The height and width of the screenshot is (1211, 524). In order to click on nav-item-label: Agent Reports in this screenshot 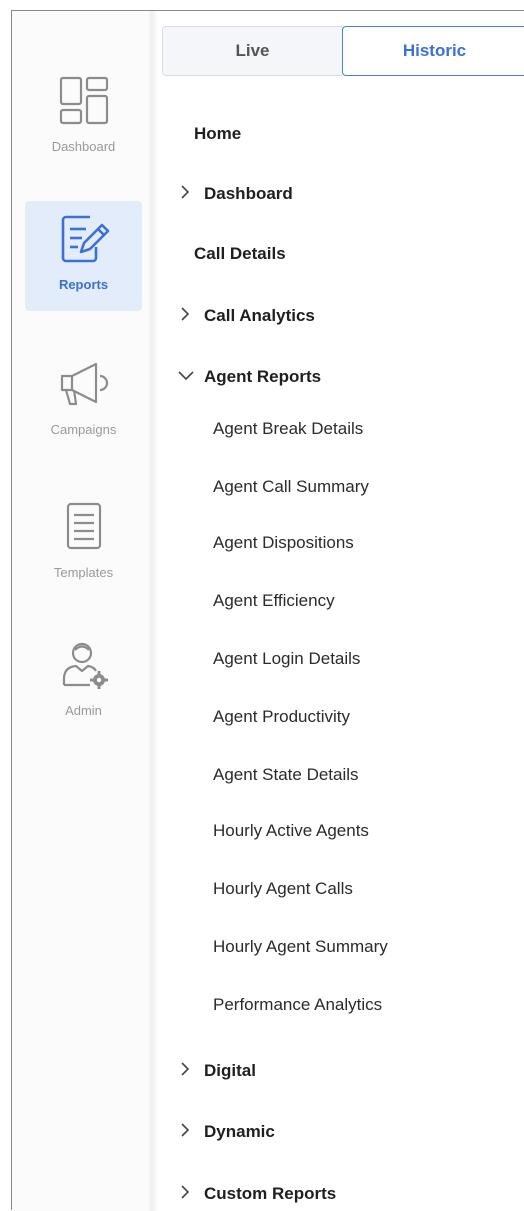, I will do `click(263, 376)`.